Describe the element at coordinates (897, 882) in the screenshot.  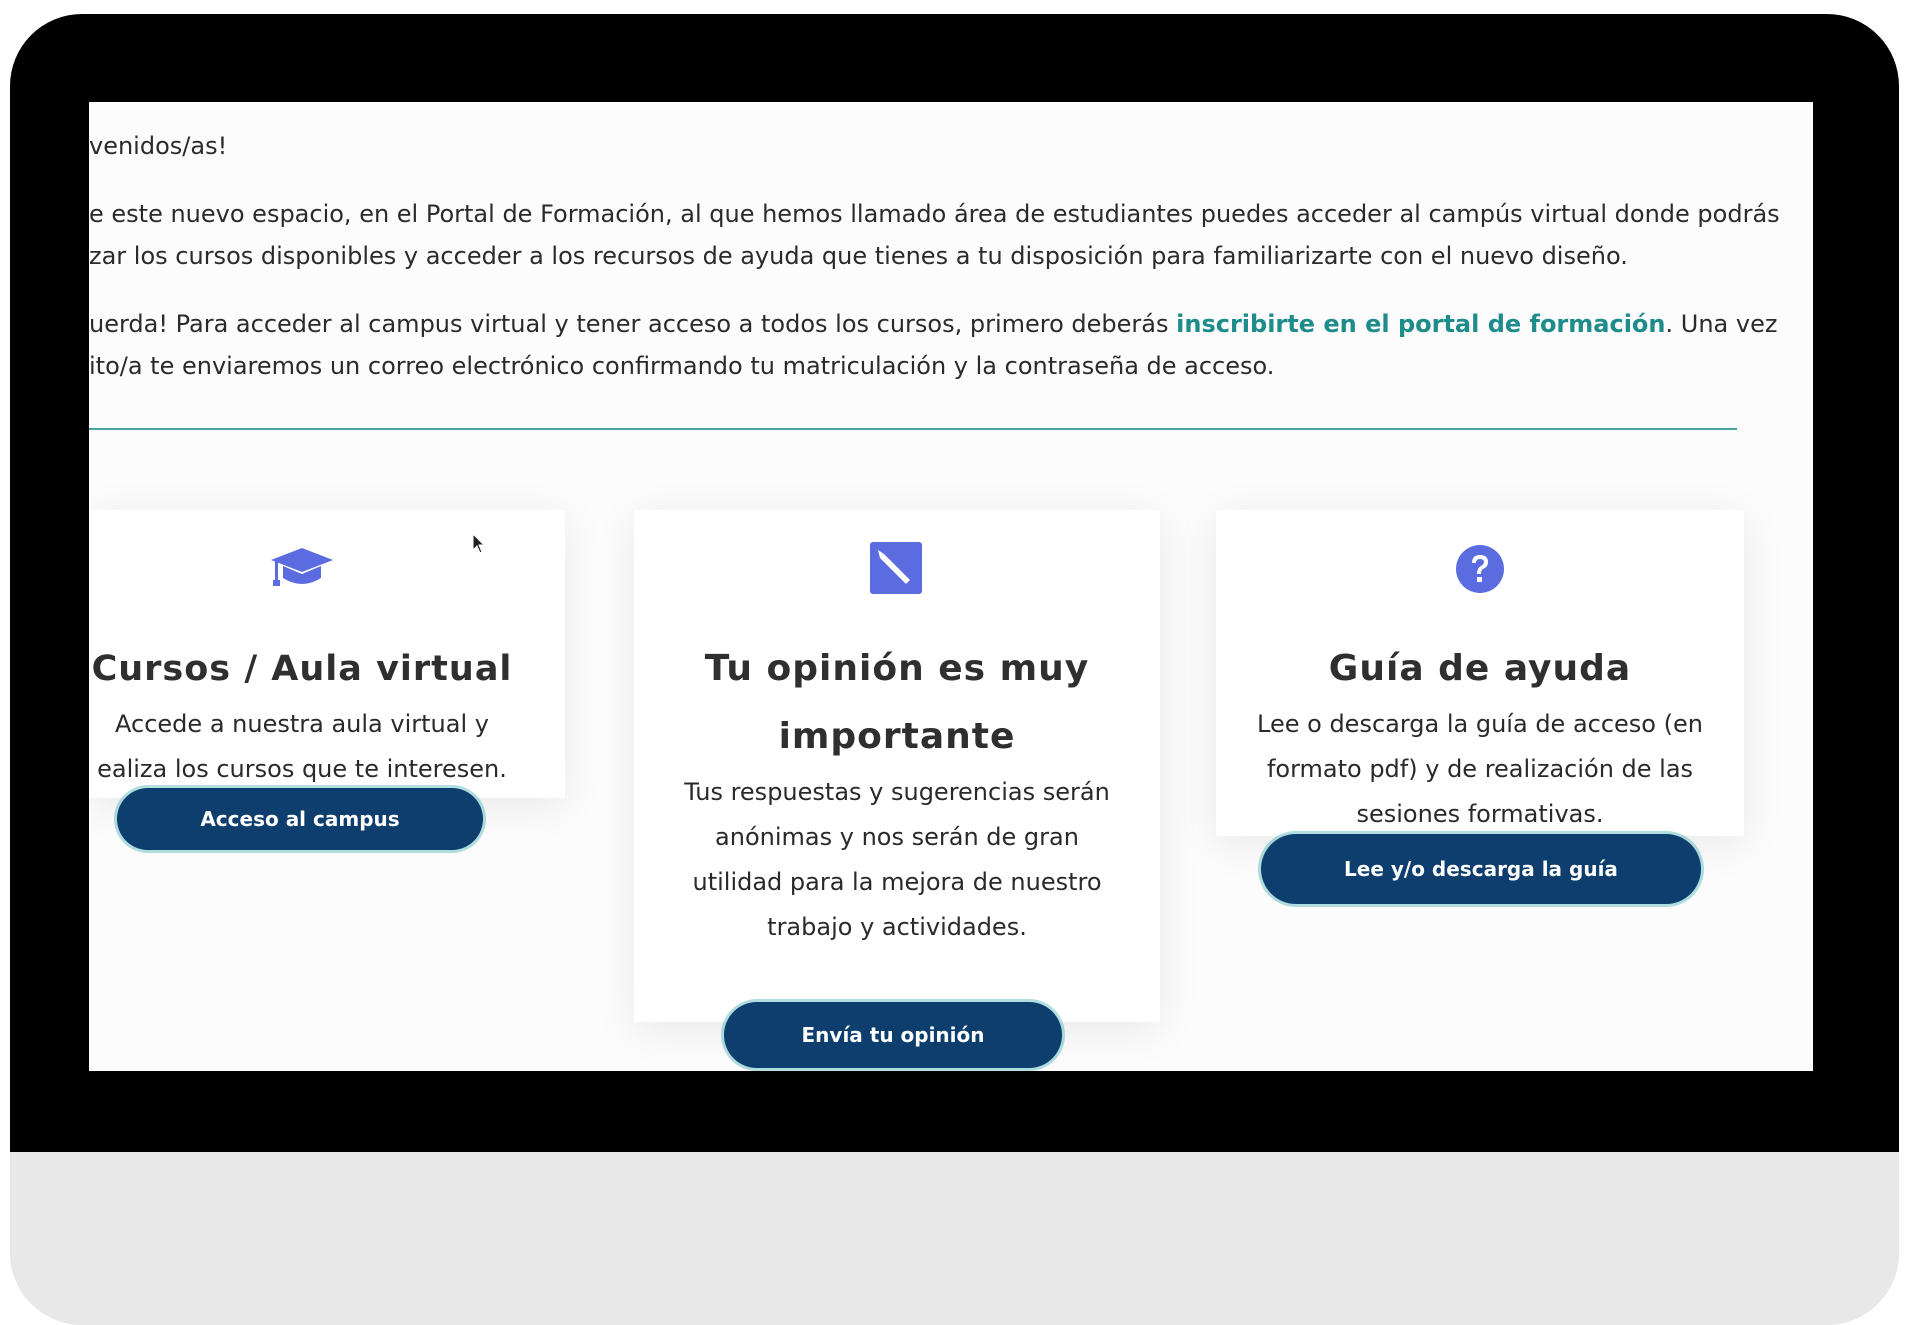
I see `card-text-line: utilidad para la mejora de nuestro` at that location.